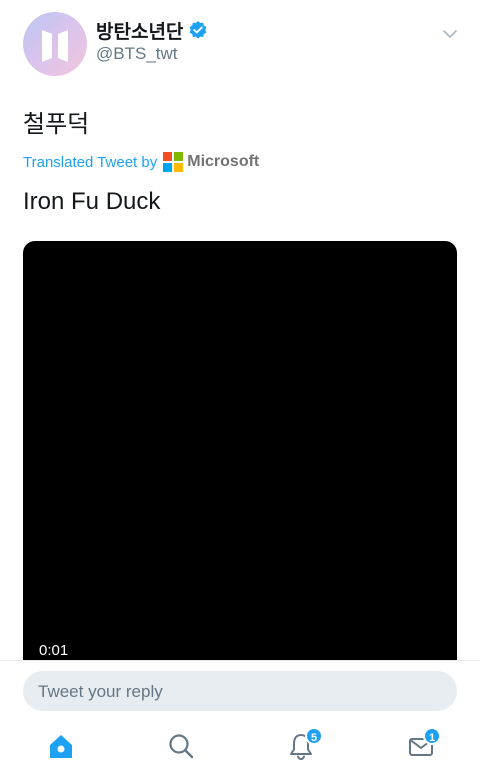  I want to click on tab-bar: 5 1, so click(240, 749).